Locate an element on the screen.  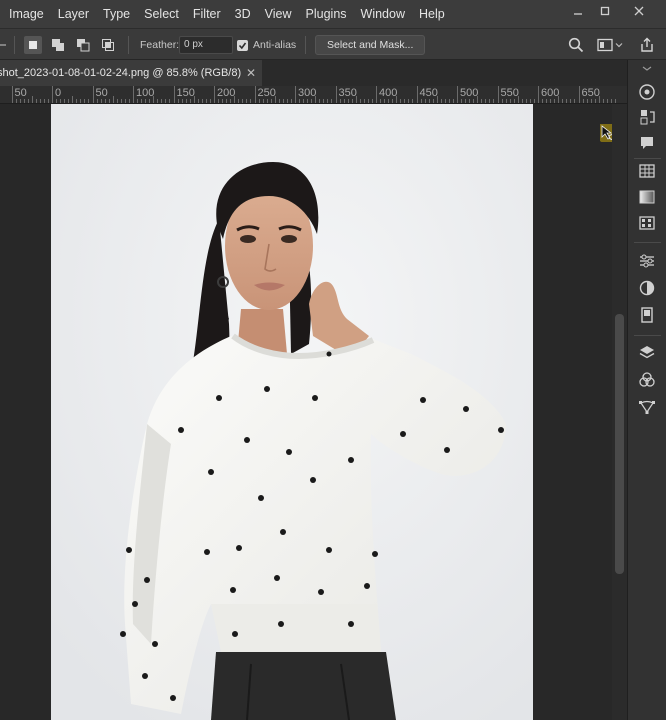
subtract-selection-icon is located at coordinates (83, 45).